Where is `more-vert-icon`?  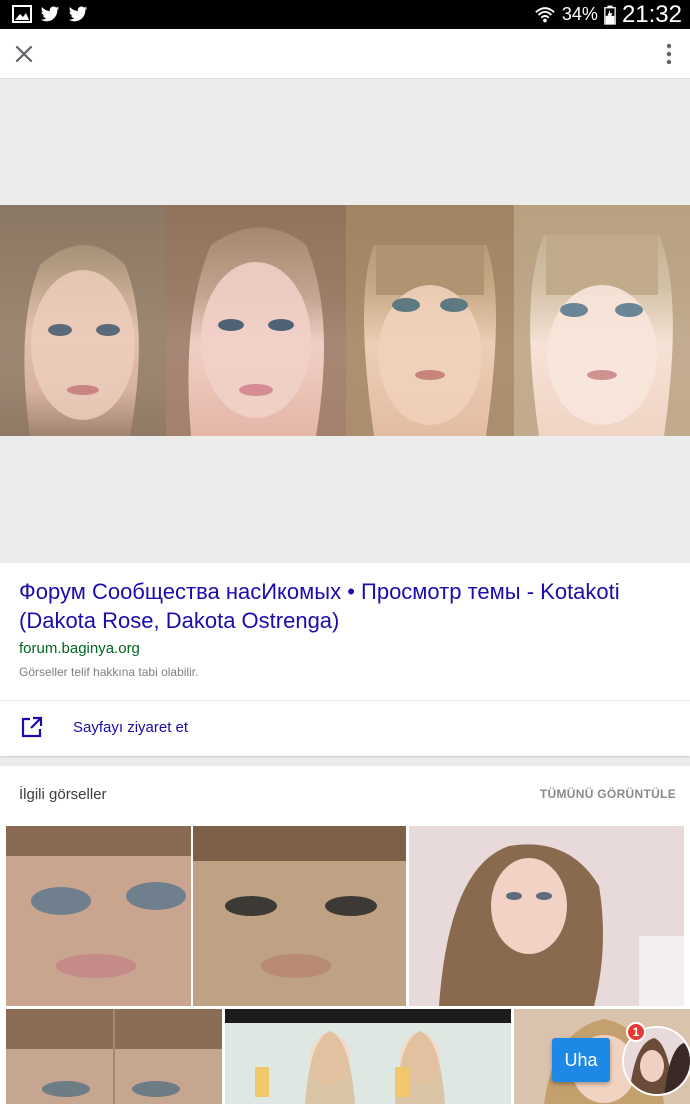
more-vert-icon is located at coordinates (669, 54).